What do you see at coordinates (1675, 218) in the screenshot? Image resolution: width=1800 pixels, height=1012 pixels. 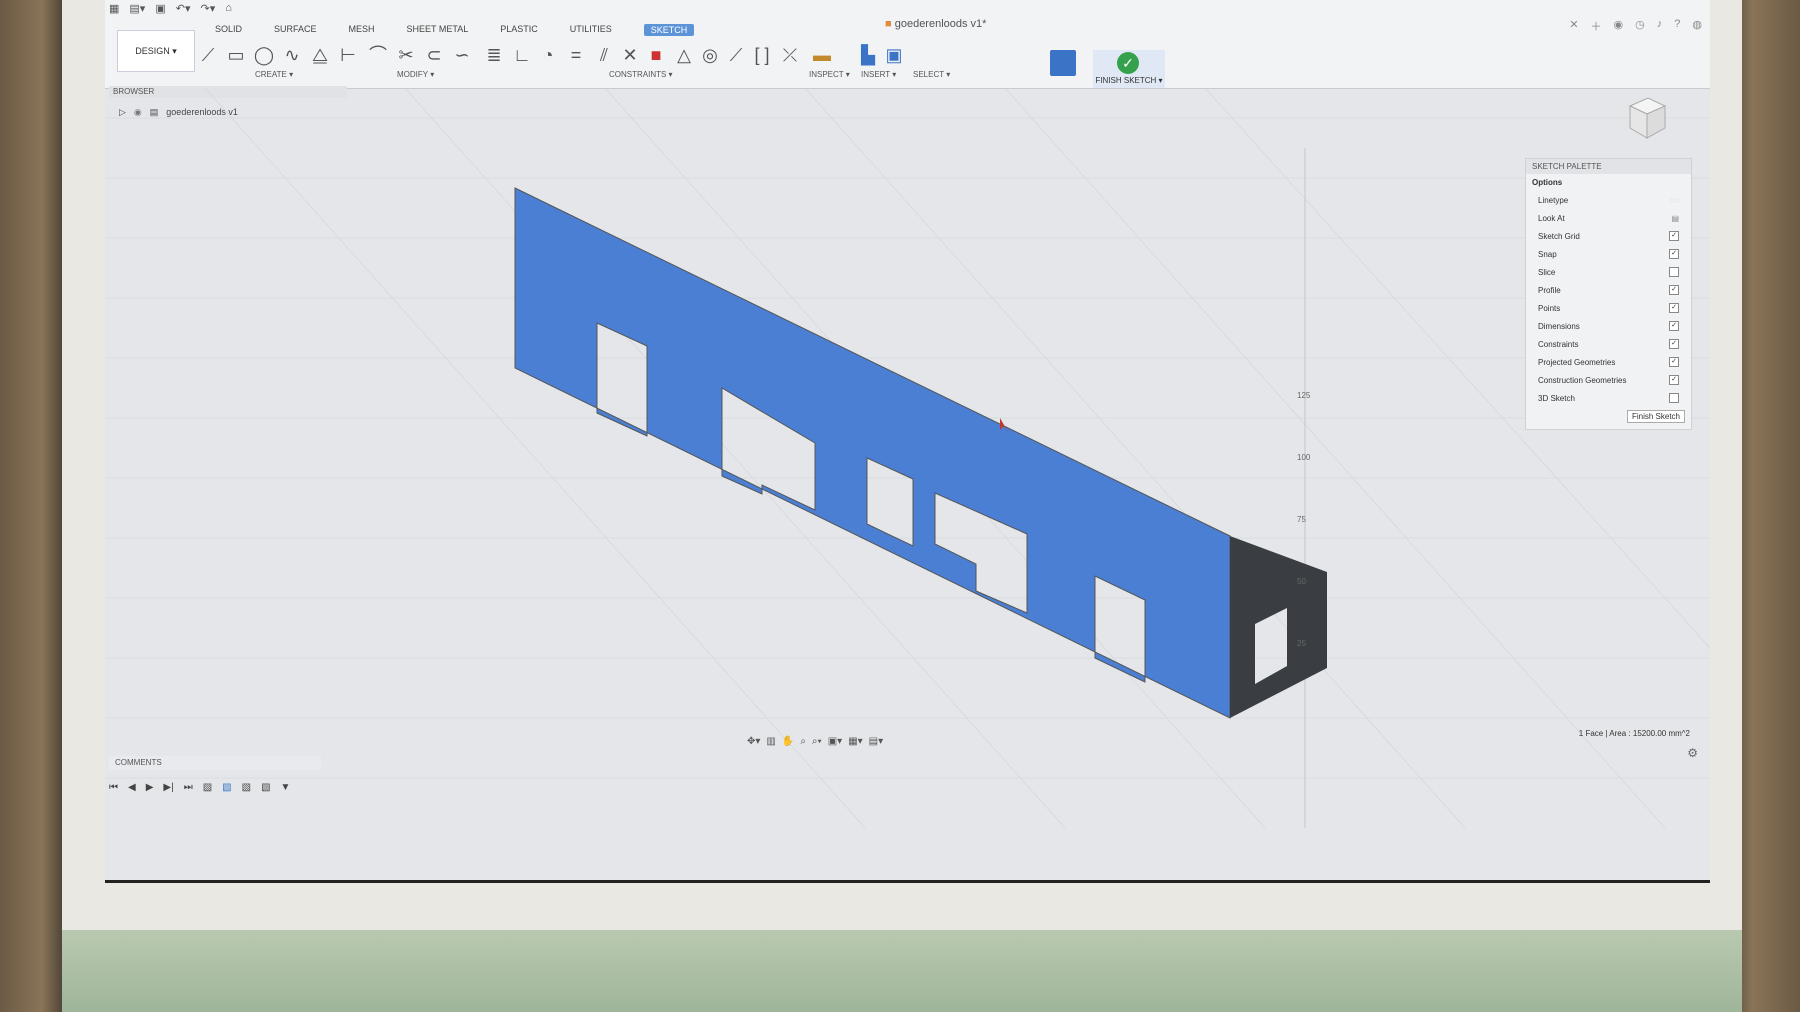 I see `look-at-icon: ▤` at bounding box center [1675, 218].